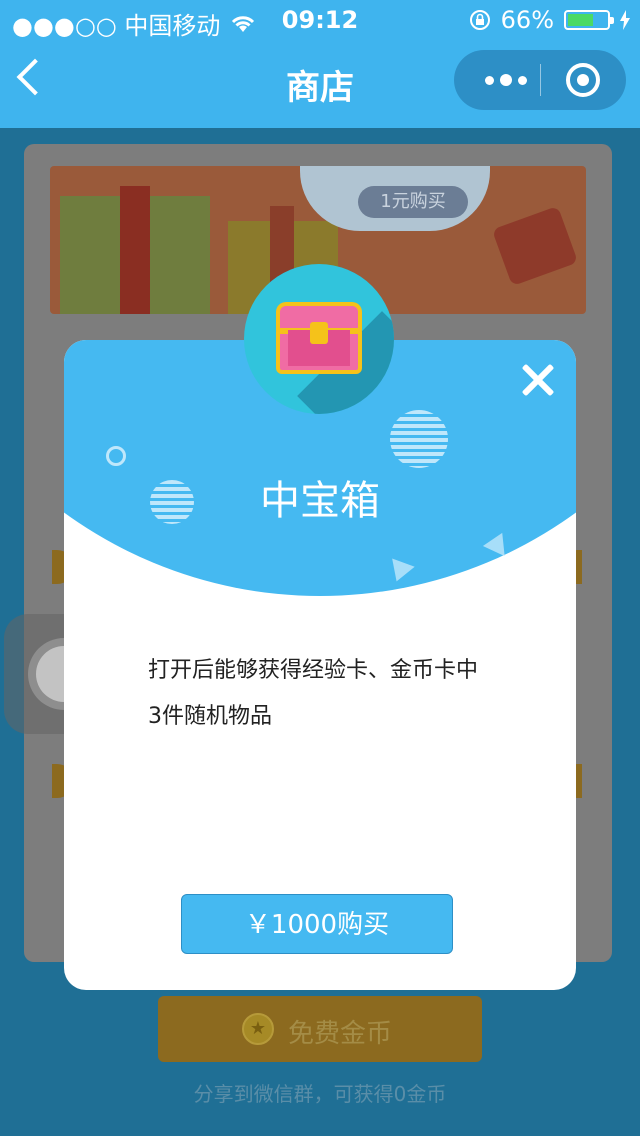 This screenshot has width=640, height=1136. I want to click on mini-program-capsule, so click(540, 80).